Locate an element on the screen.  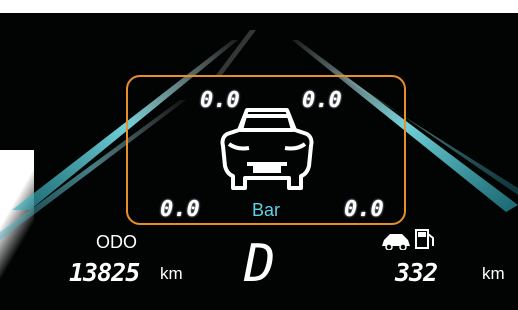
rear-left-pressure: 0.0 is located at coordinates (180, 209).